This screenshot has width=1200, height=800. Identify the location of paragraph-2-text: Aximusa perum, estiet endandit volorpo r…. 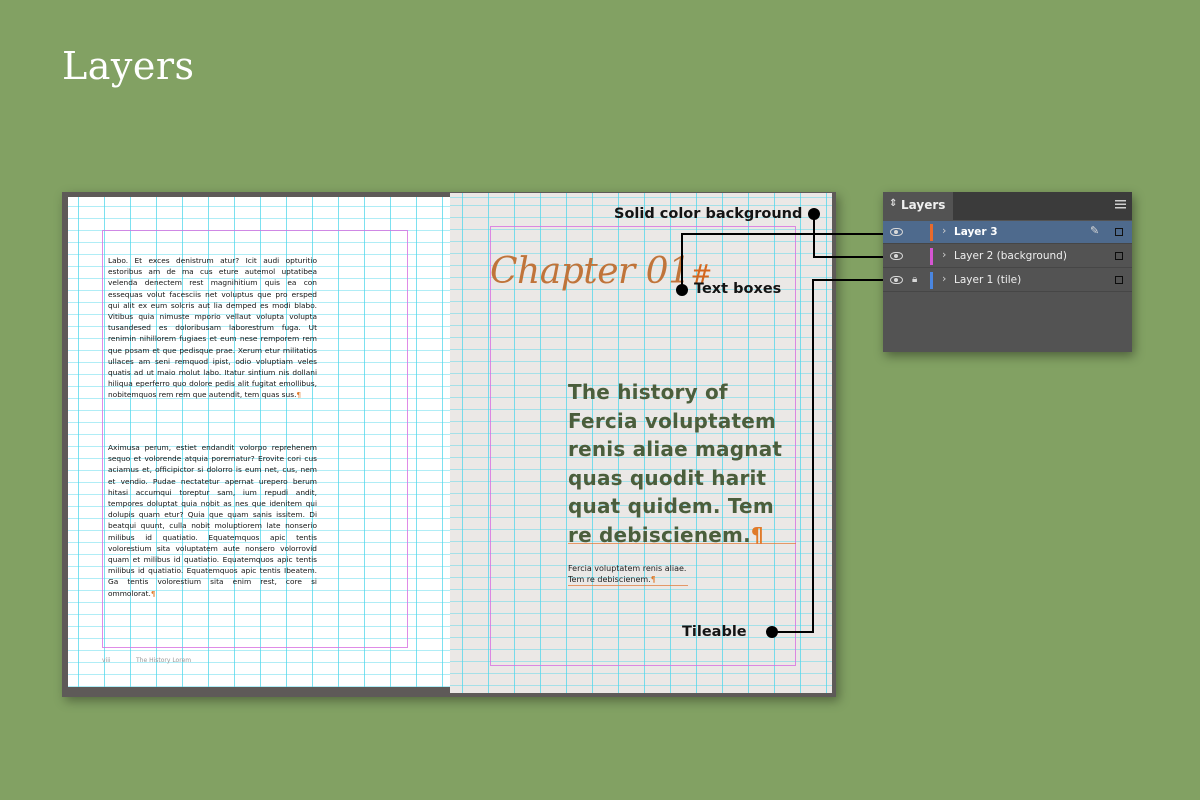
(212, 520).